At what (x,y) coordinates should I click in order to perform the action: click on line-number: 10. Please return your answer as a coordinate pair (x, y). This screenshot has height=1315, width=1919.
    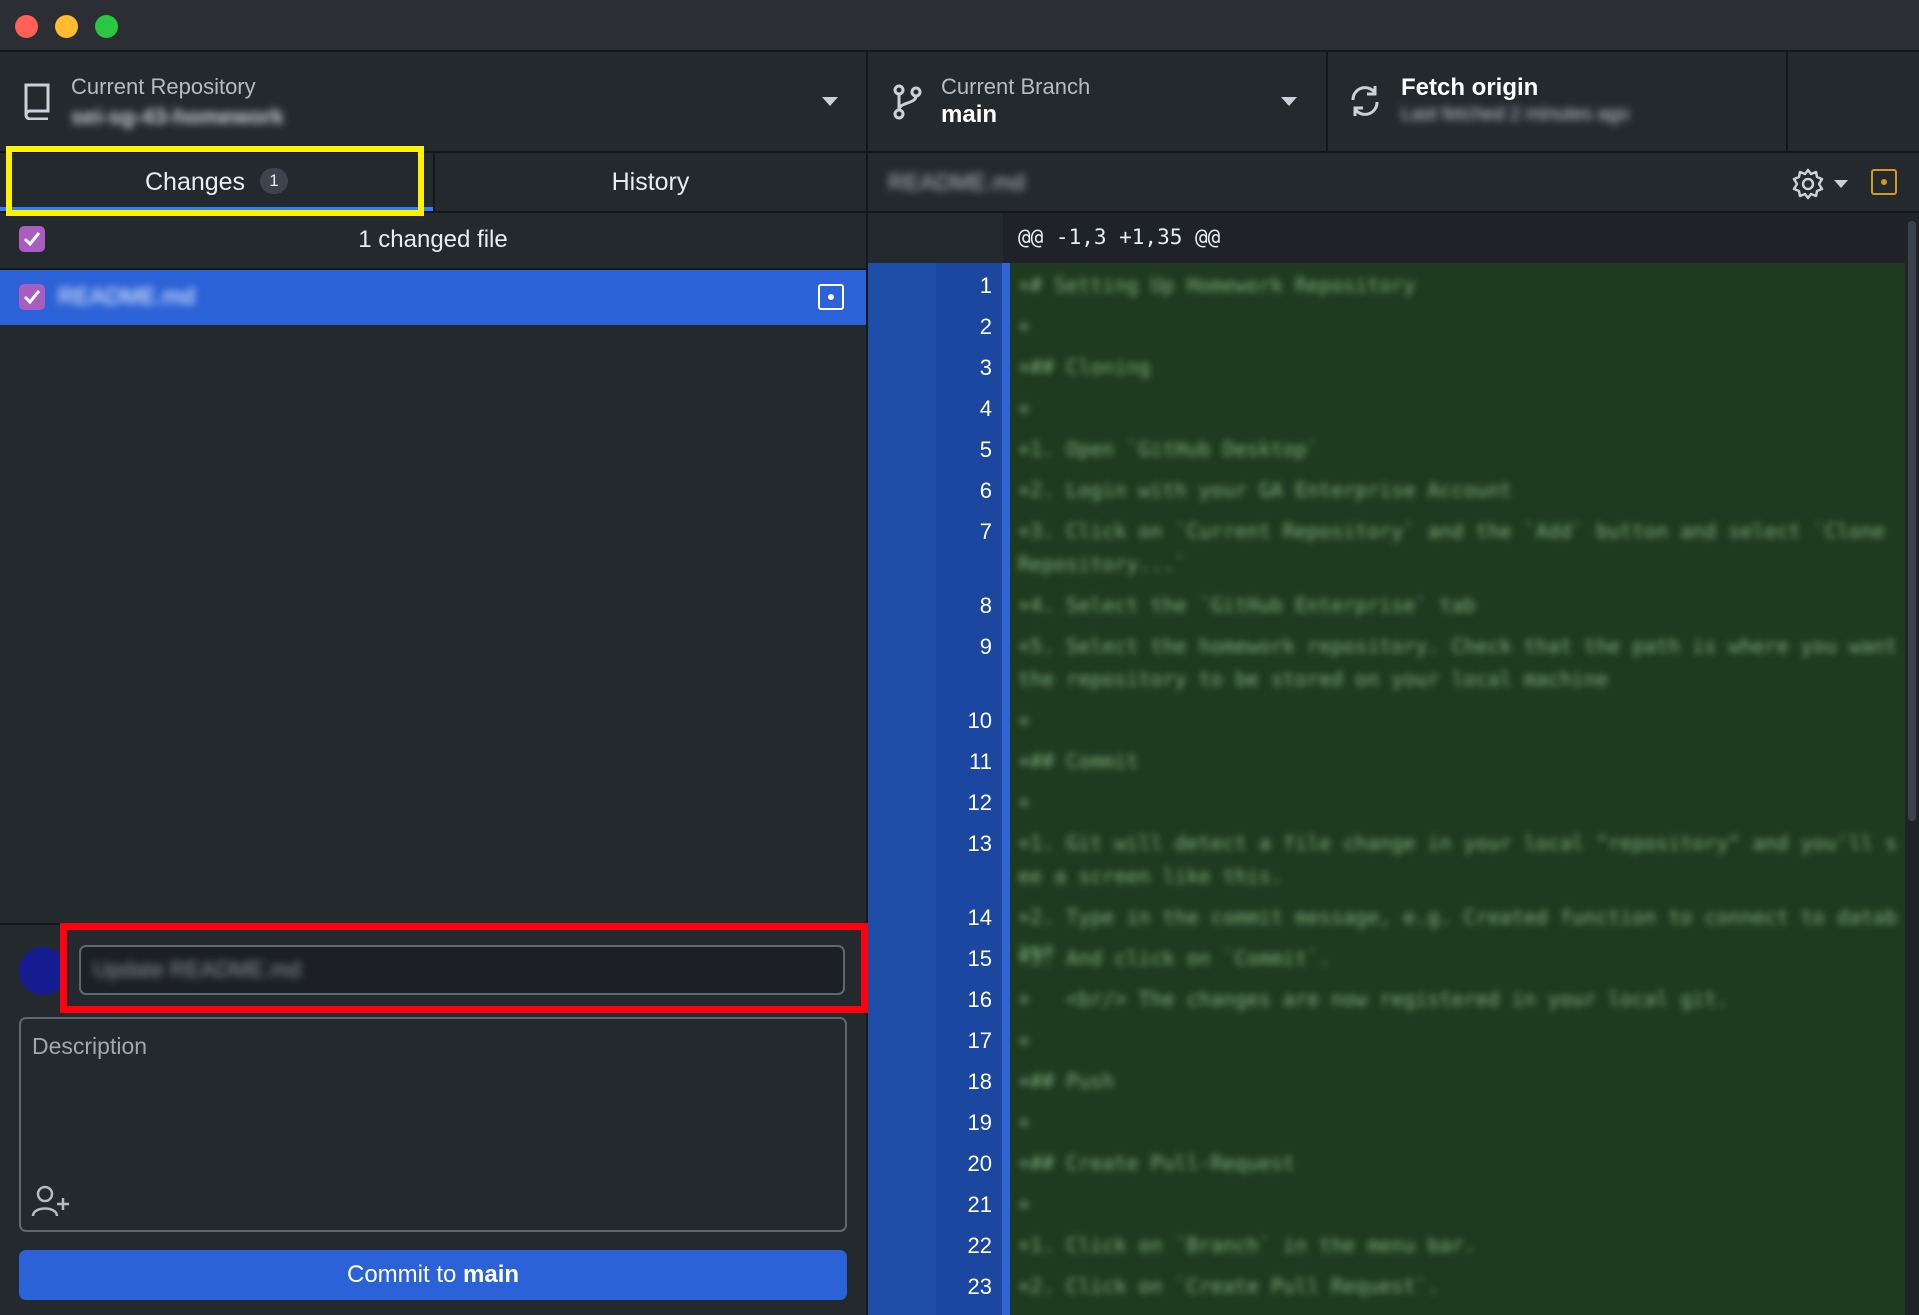
    Looking at the image, I should click on (979, 720).